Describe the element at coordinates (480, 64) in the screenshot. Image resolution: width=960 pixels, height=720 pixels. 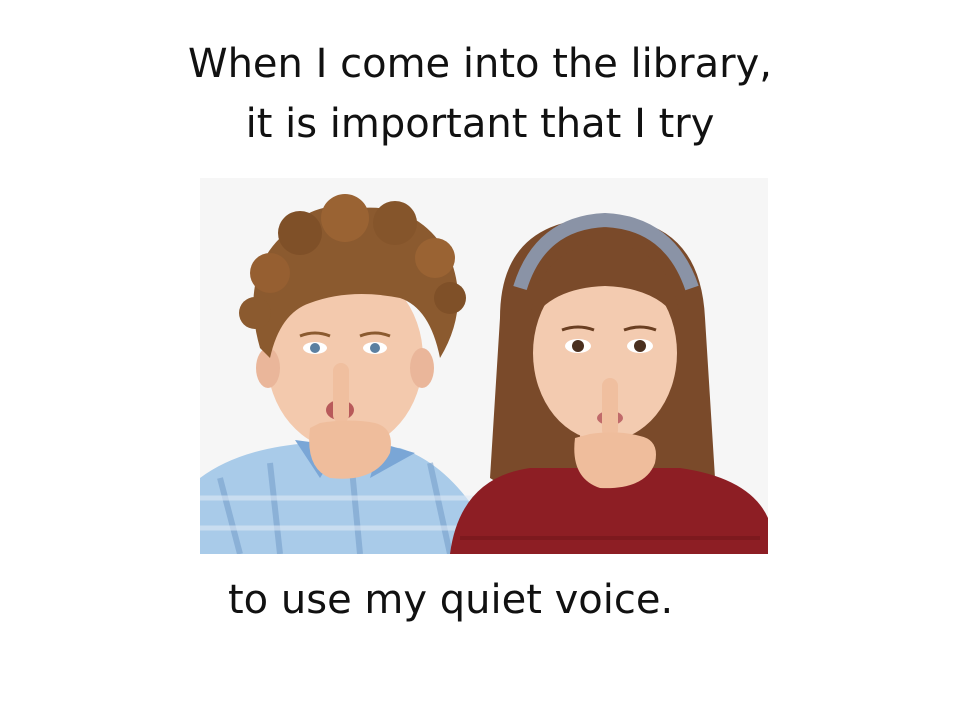
I see `title-line-1: When I come into the library,` at that location.